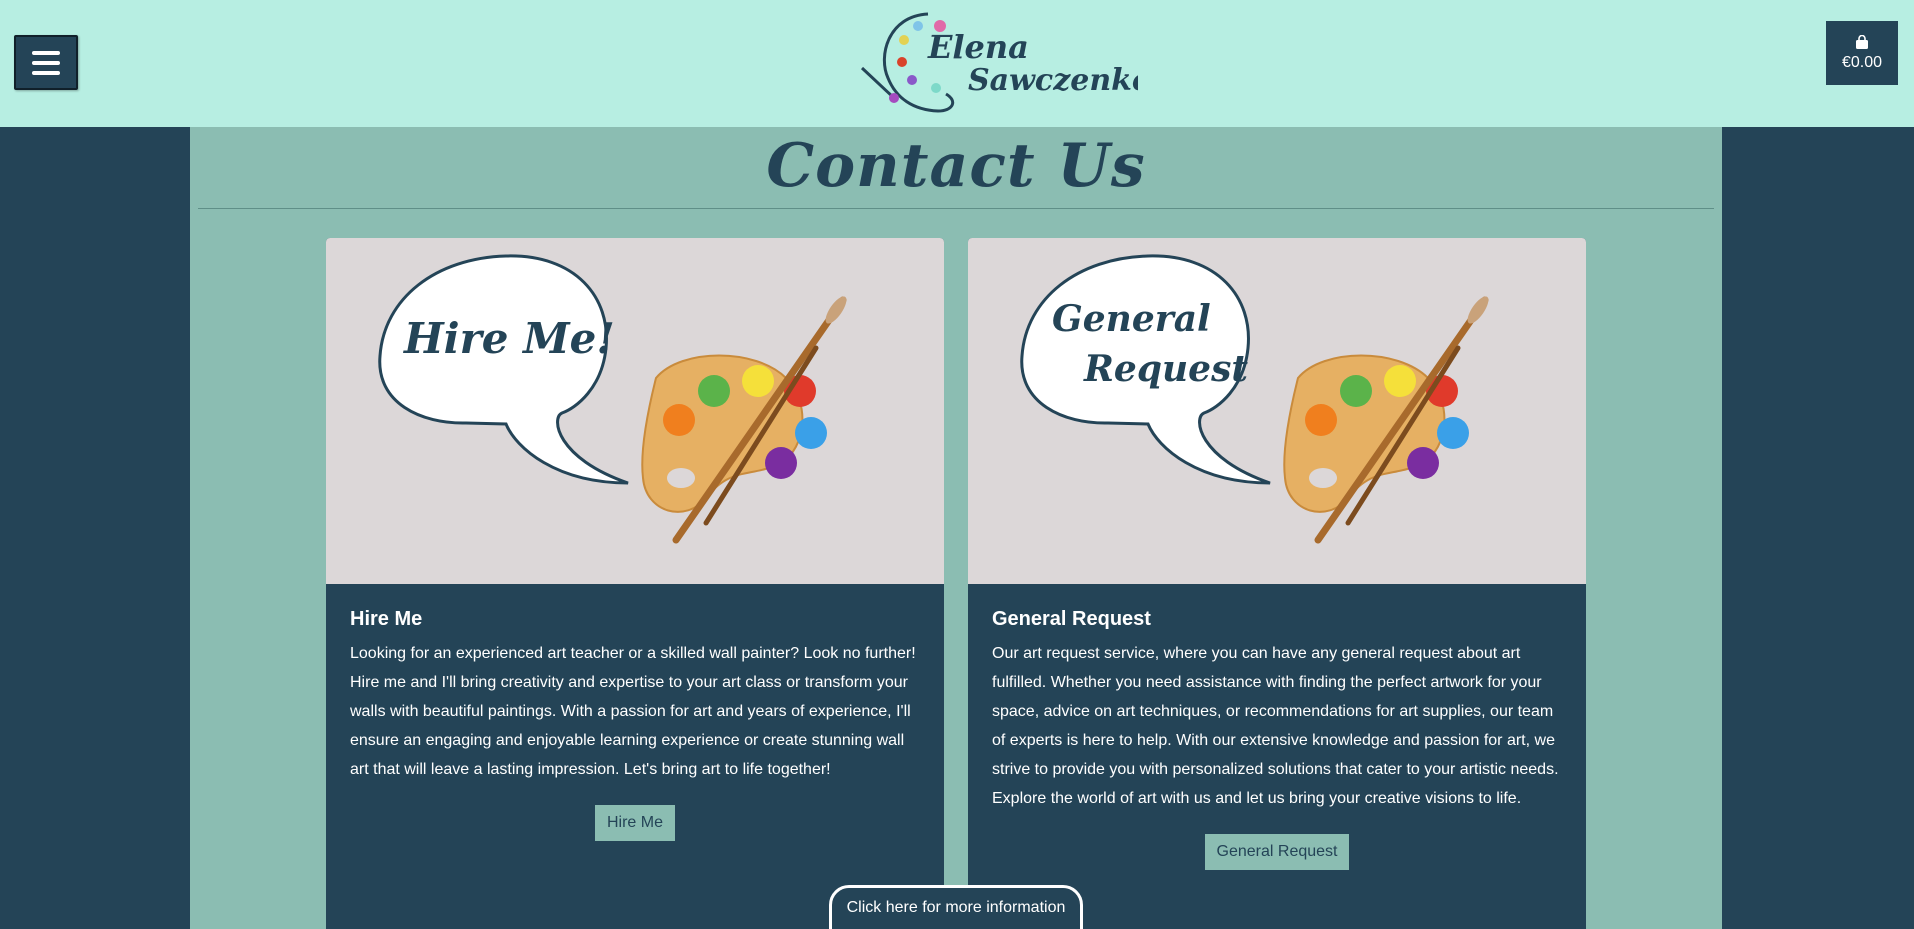 The height and width of the screenshot is (929, 1914). What do you see at coordinates (1131, 319) in the screenshot?
I see `bubble-caption-line1: General` at bounding box center [1131, 319].